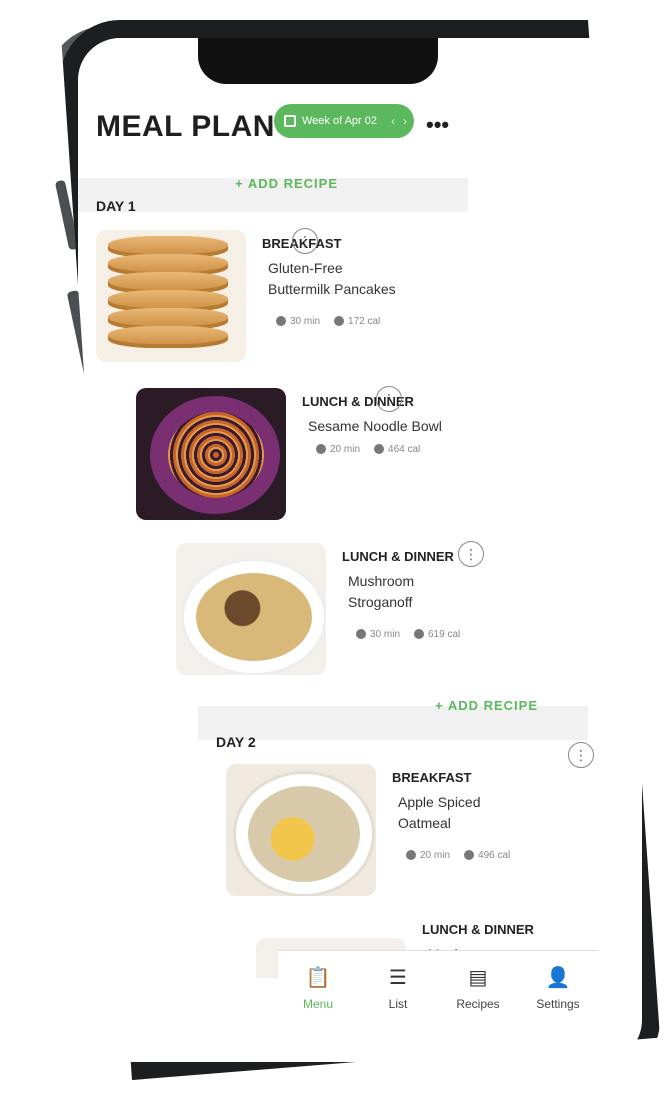  What do you see at coordinates (437, 634) in the screenshot?
I see `calorie-info: 619 cal` at bounding box center [437, 634].